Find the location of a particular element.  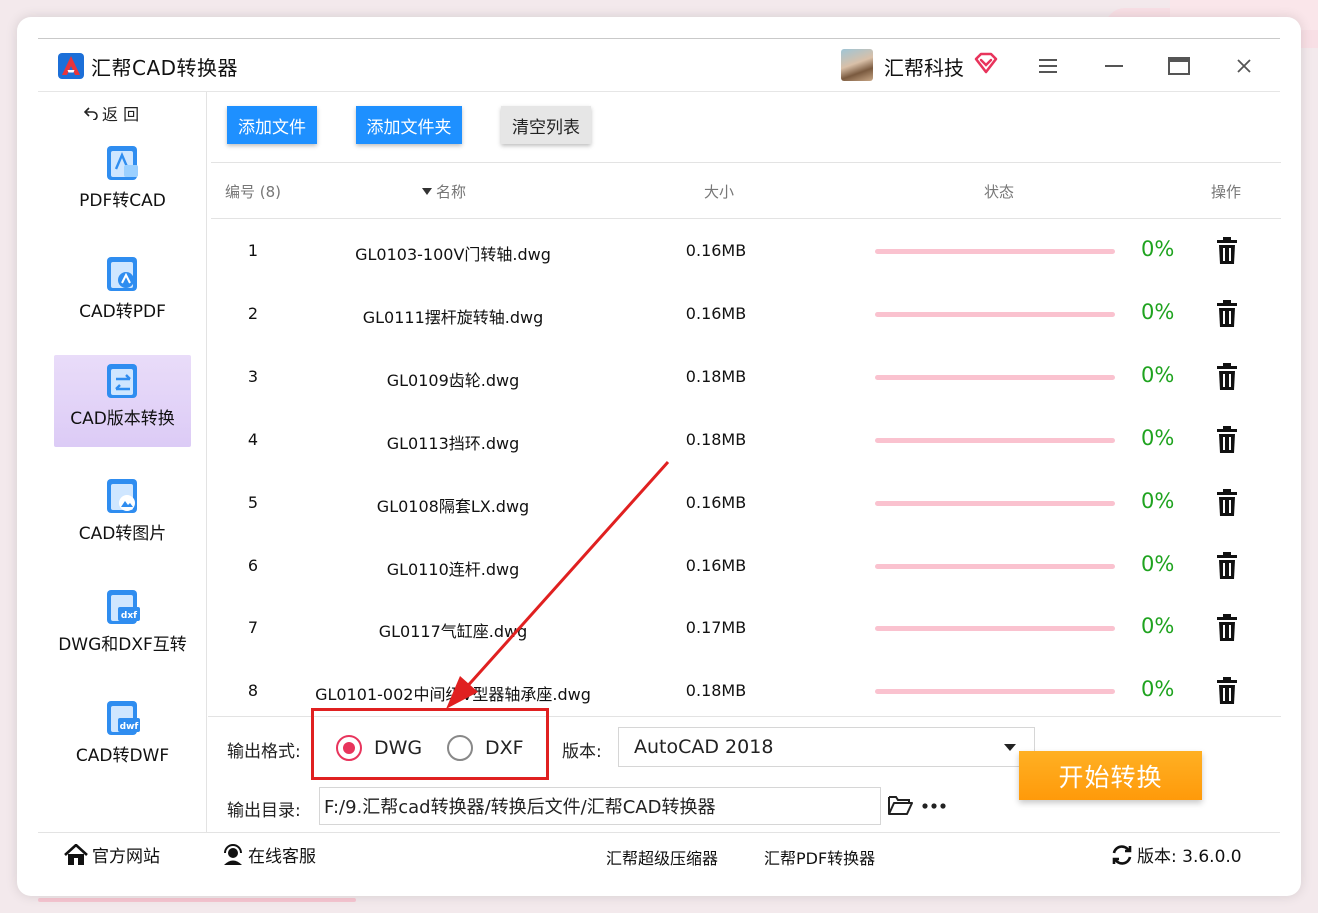

cad-version-icon is located at coordinates (122, 381).